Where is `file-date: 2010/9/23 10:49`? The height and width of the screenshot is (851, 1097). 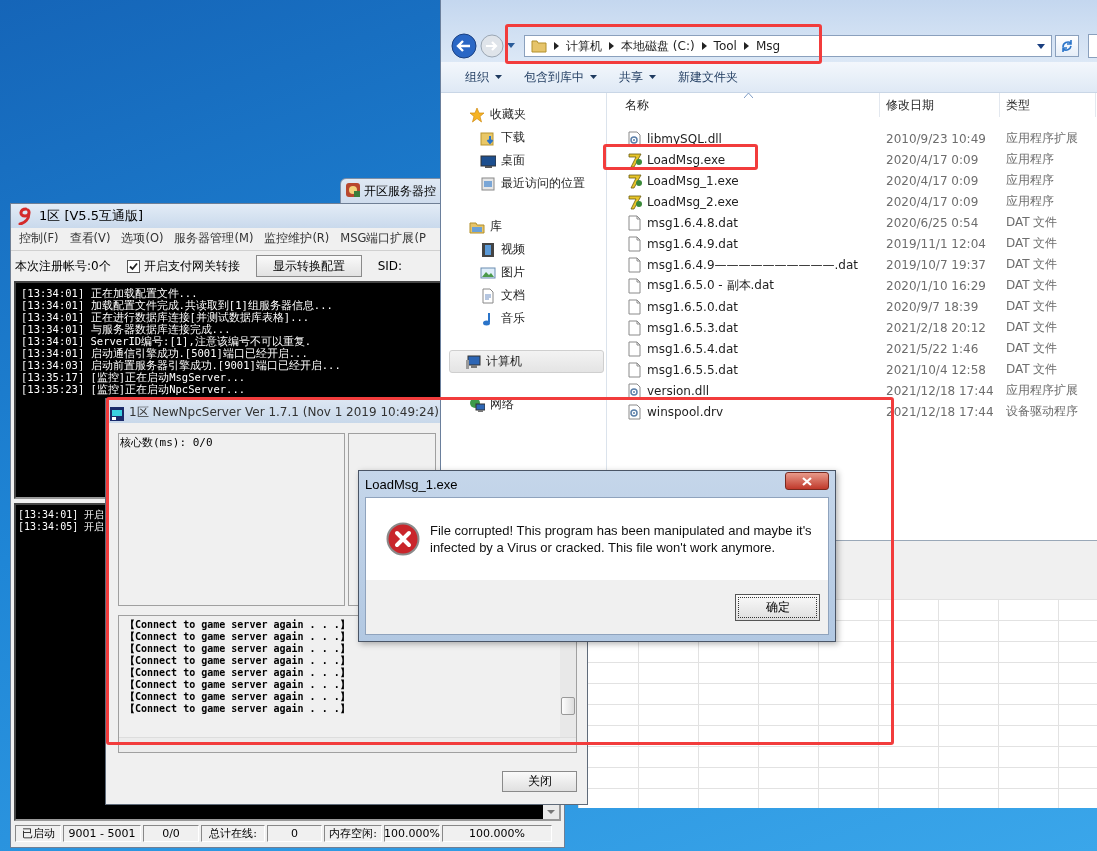 file-date: 2010/9/23 10:49 is located at coordinates (936, 138).